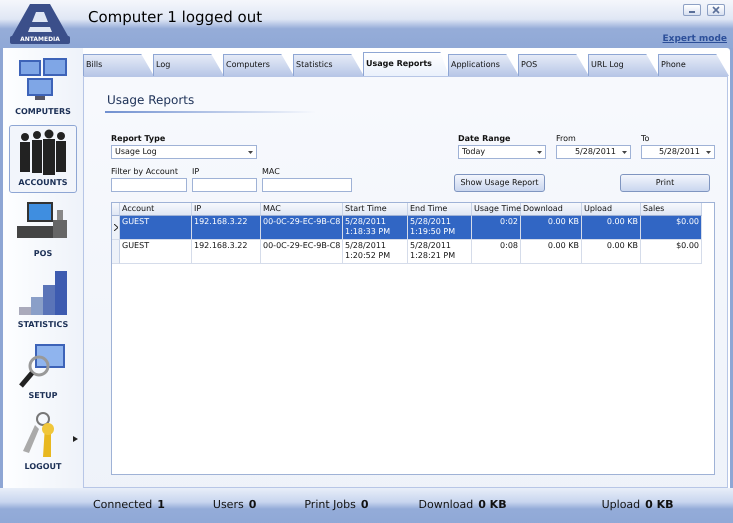 Image resolution: width=733 pixels, height=523 pixels. I want to click on tab: URL Log, so click(623, 65).